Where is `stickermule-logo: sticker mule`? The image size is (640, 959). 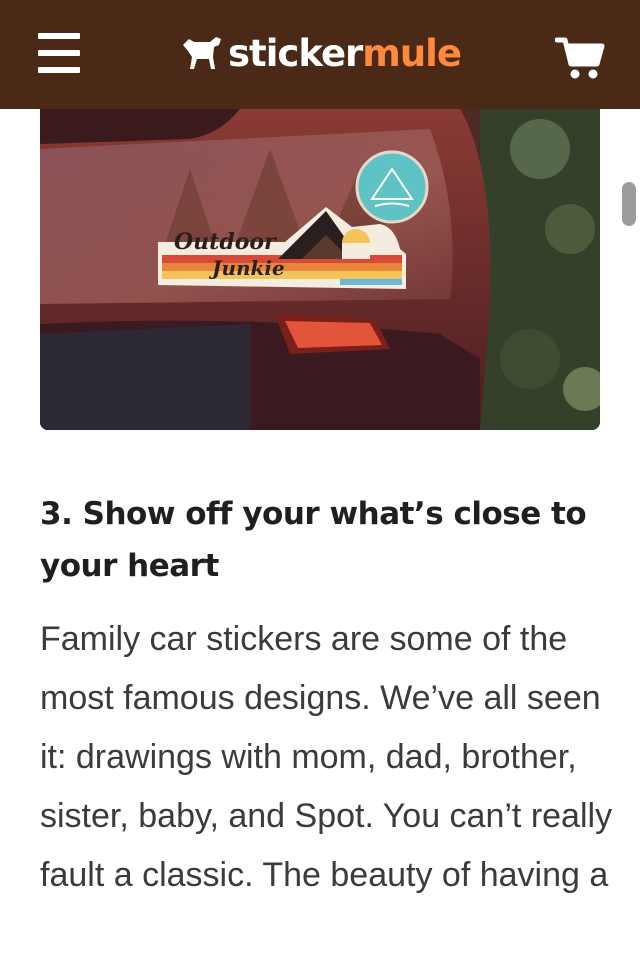
stickermule-logo: sticker mule is located at coordinates (321, 53).